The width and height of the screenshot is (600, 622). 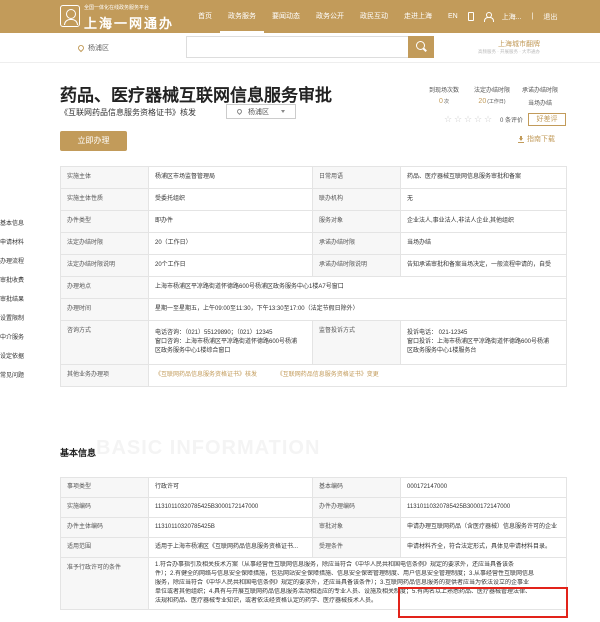 What do you see at coordinates (442, 351) in the screenshot?
I see `complaint-line: 区政务服务中心1楼服务台` at bounding box center [442, 351].